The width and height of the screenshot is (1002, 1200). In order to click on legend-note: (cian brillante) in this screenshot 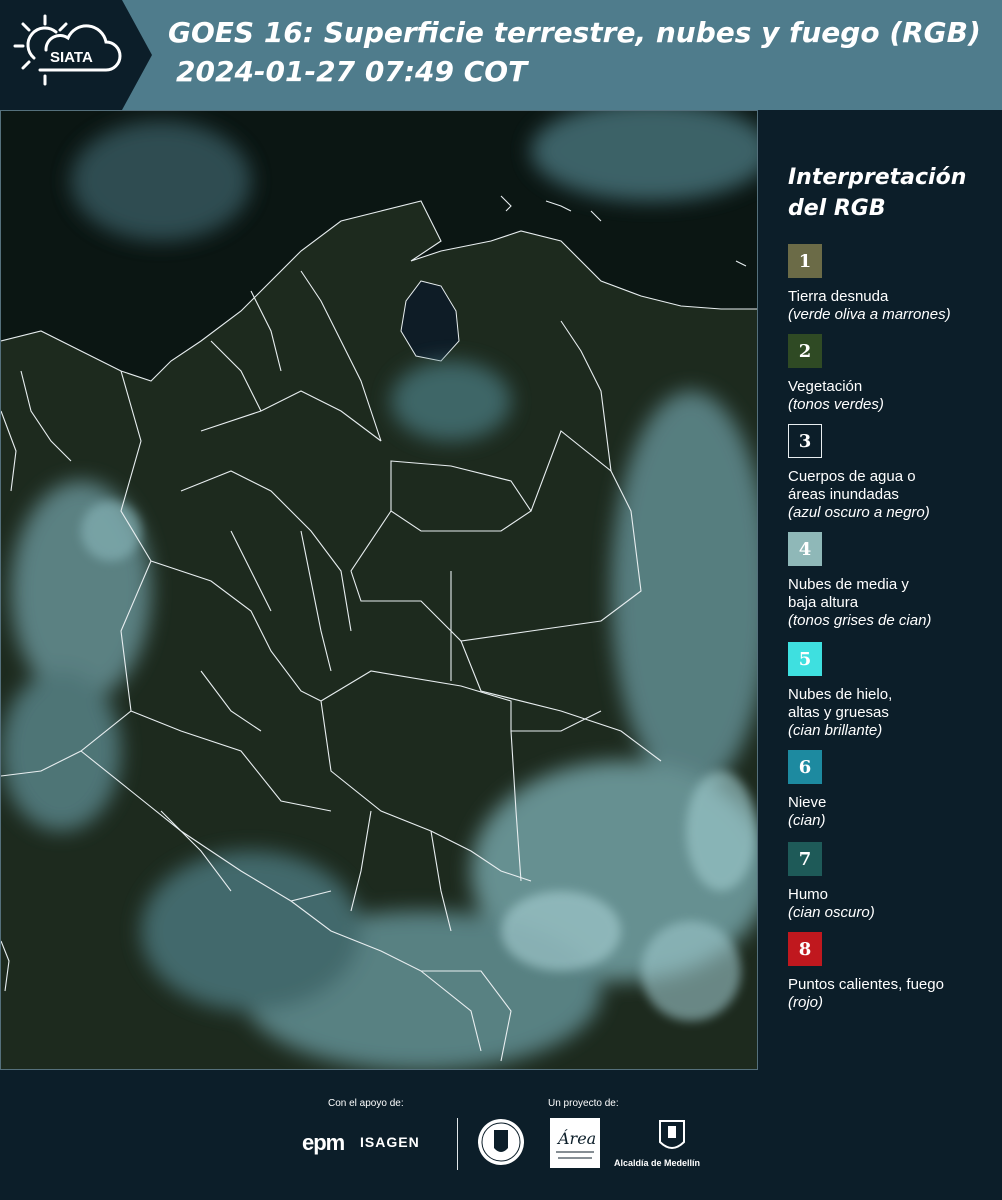, I will do `click(835, 730)`.